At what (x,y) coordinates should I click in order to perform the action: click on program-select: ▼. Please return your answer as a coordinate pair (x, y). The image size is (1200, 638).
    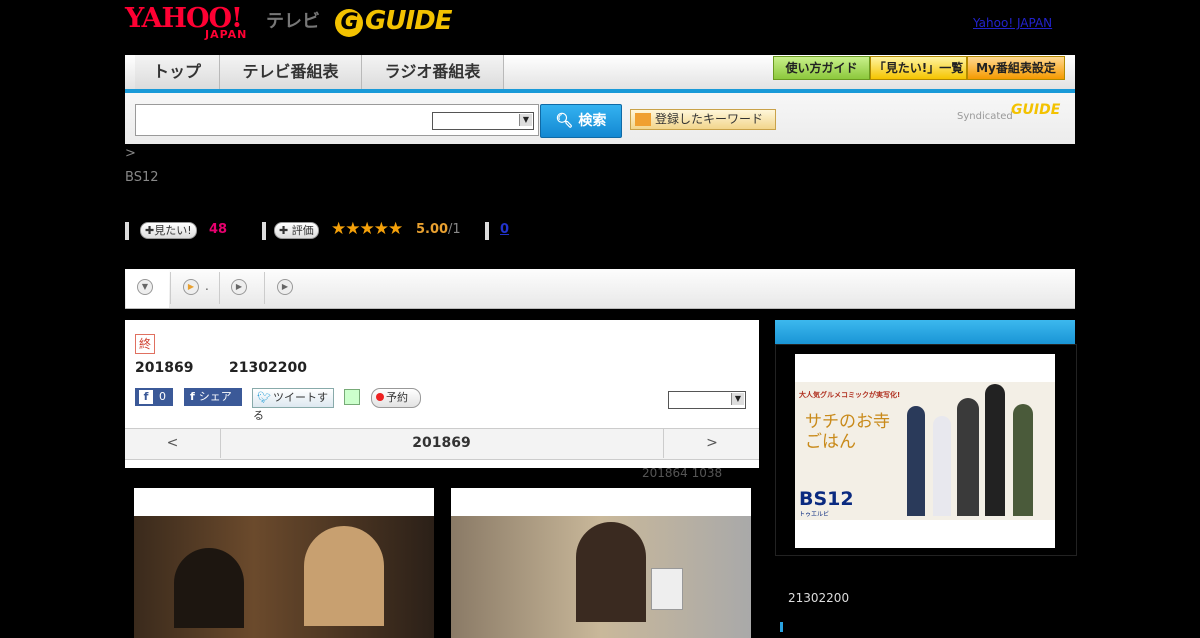
    Looking at the image, I should click on (707, 400).